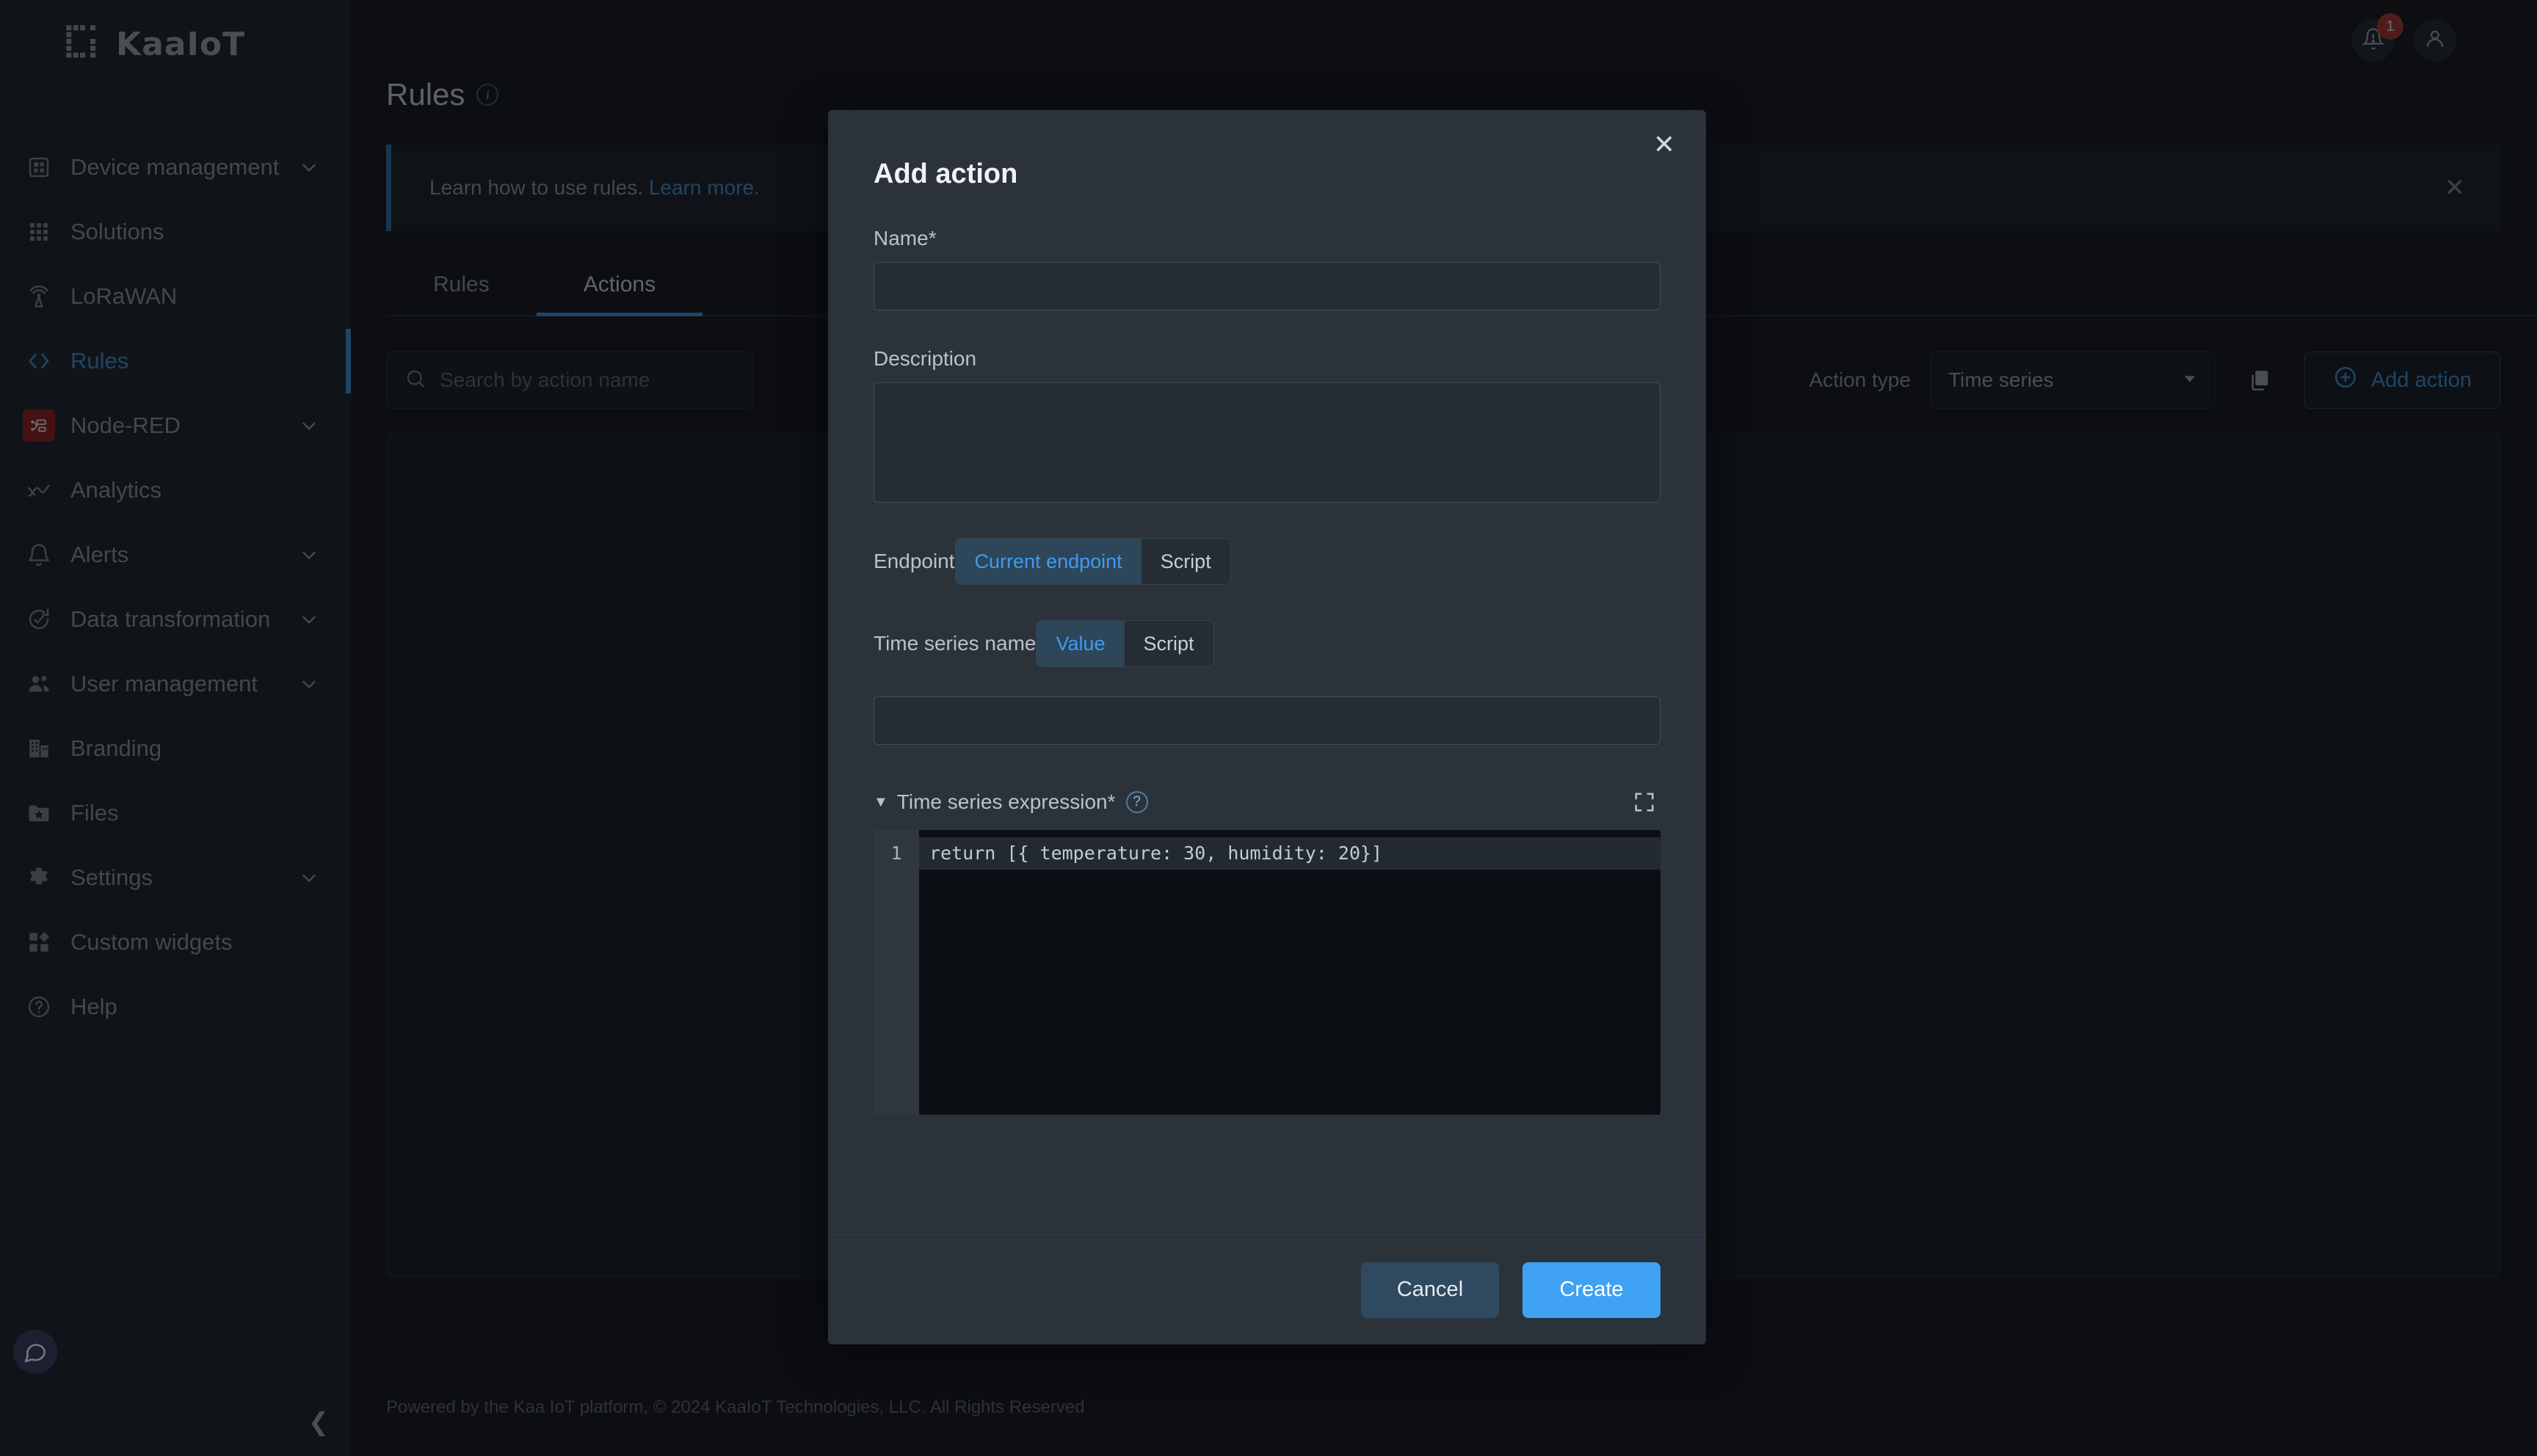 The width and height of the screenshot is (2537, 1456). I want to click on endpoint-option-current-endpoint: Current endpoint, so click(1048, 561).